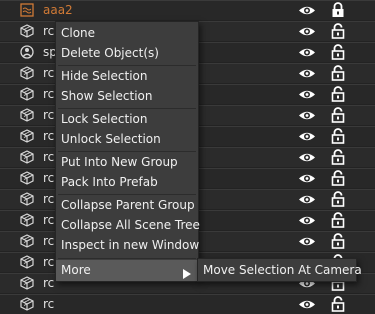 The width and height of the screenshot is (375, 314). Describe the element at coordinates (76, 270) in the screenshot. I see `menu-item-more-label: More` at that location.